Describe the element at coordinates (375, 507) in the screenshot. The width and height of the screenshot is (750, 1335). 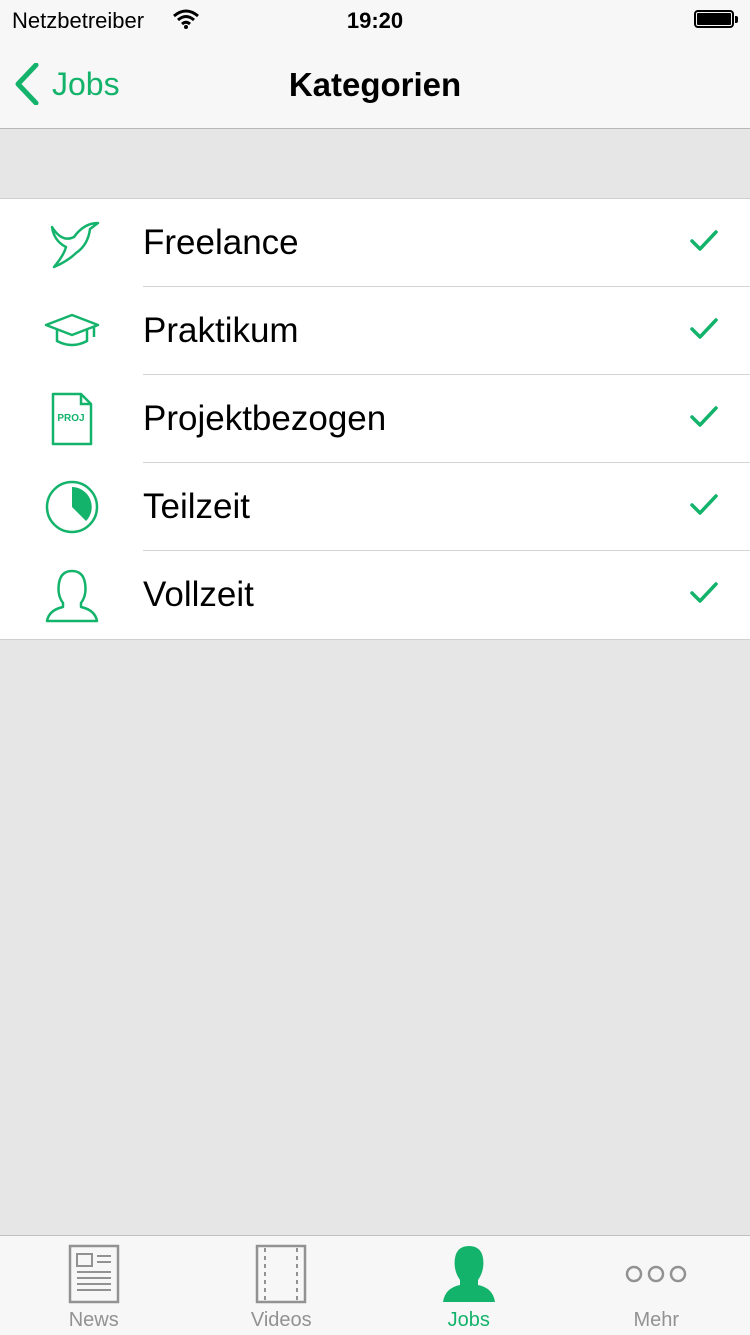
I see `category-row-teilzeit: Teilzeit` at that location.